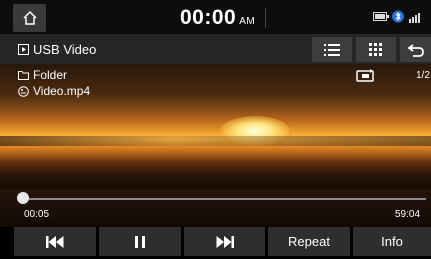 This screenshot has width=431, height=259. What do you see at coordinates (309, 241) in the screenshot?
I see `repeat-button: Repeat` at bounding box center [309, 241].